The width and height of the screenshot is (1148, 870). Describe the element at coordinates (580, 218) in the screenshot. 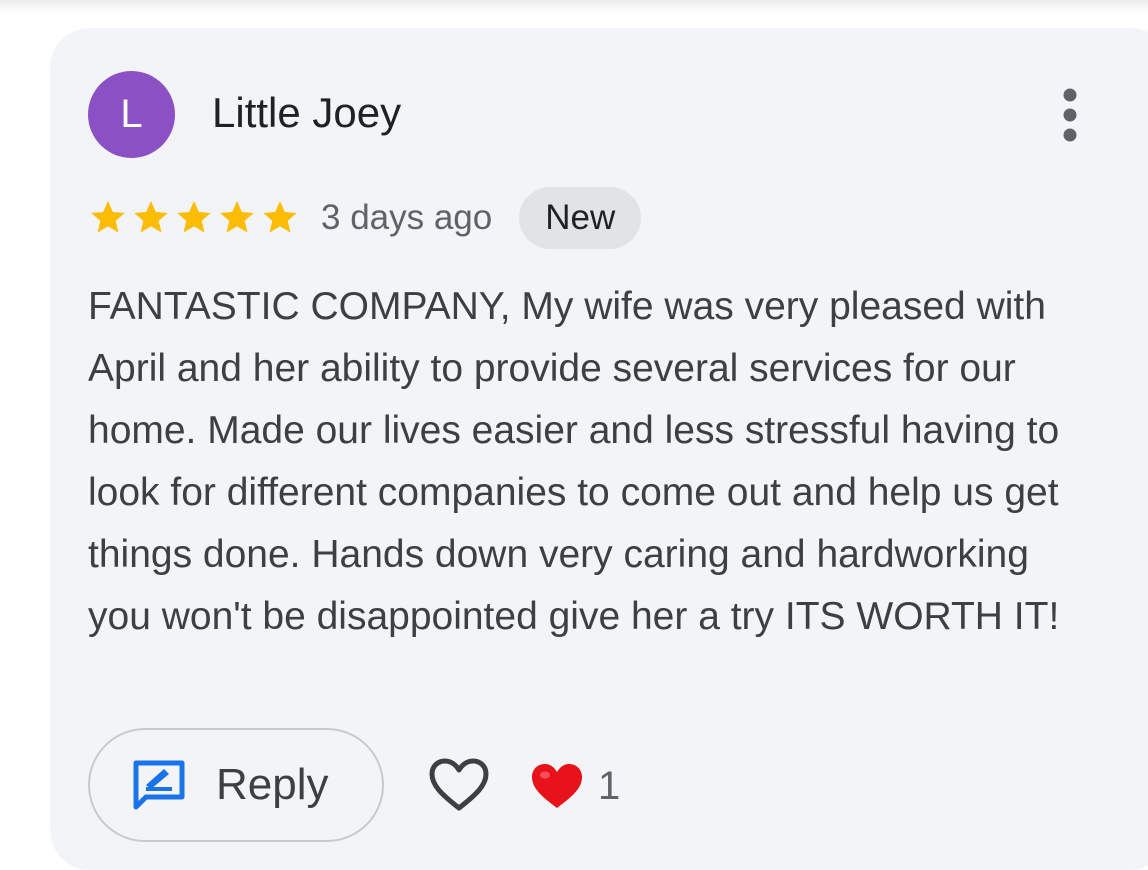

I see `new-badge: New` at that location.